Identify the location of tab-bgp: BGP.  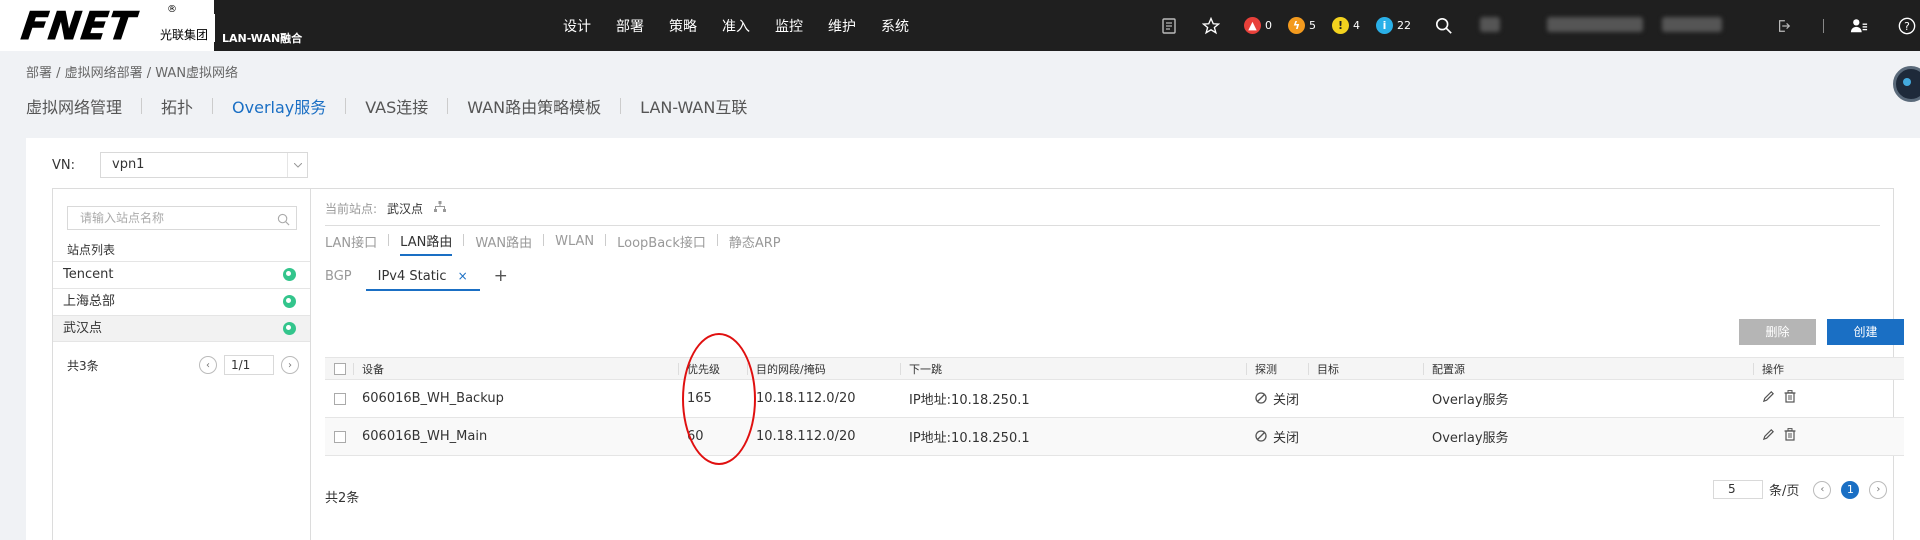
(338, 276).